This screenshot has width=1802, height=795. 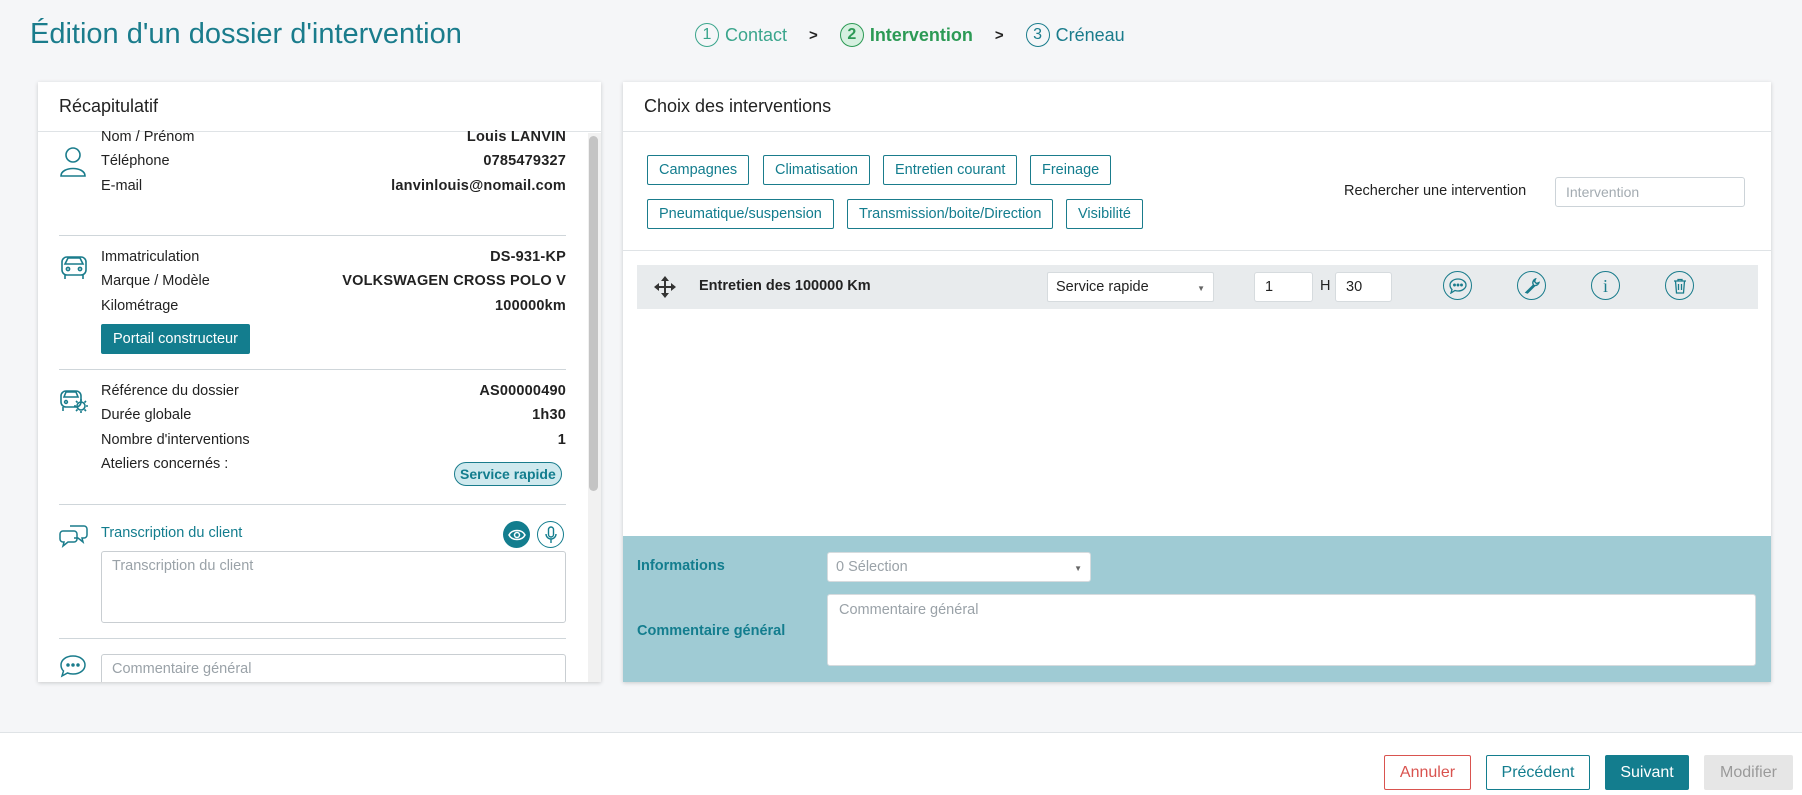 I want to click on step-intervention: 2 Intervention, so click(x=906, y=35).